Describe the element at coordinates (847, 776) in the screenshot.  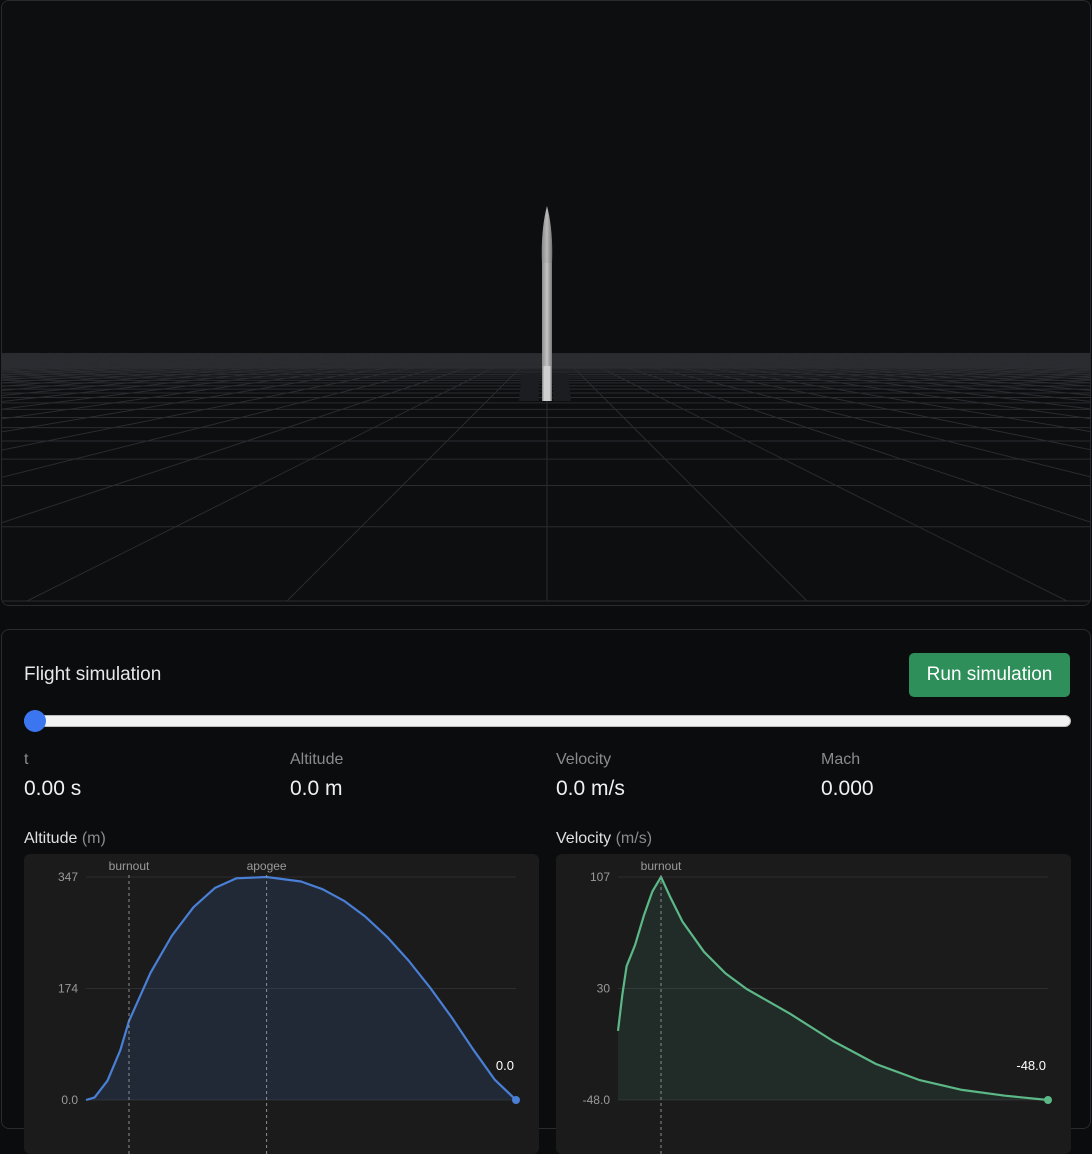
I see `stat-mach: Mach 0.000` at that location.